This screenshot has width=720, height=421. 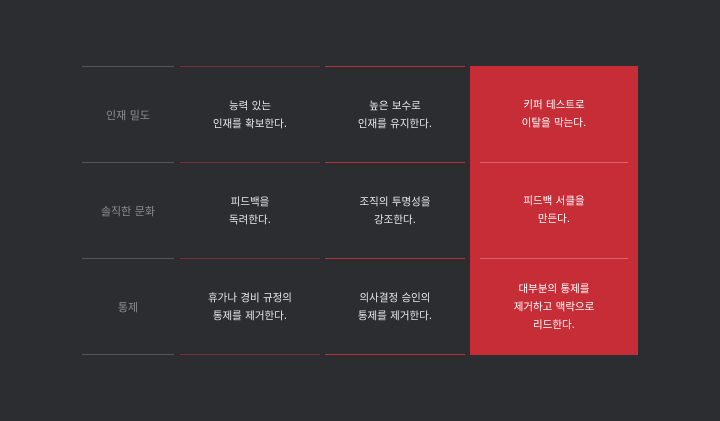 What do you see at coordinates (128, 210) in the screenshot?
I see `row-label-candor-culture: 솔직한 문화` at bounding box center [128, 210].